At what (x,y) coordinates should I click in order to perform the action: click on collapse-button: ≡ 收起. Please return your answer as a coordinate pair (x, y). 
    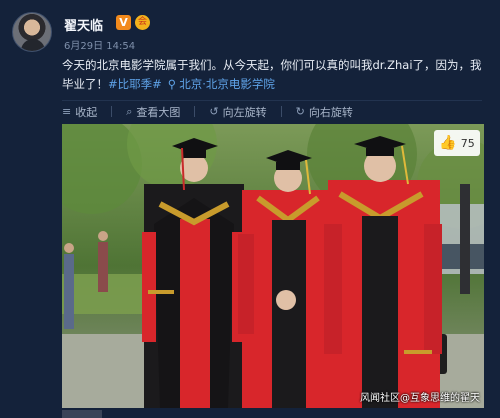
    Looking at the image, I should click on (79, 112).